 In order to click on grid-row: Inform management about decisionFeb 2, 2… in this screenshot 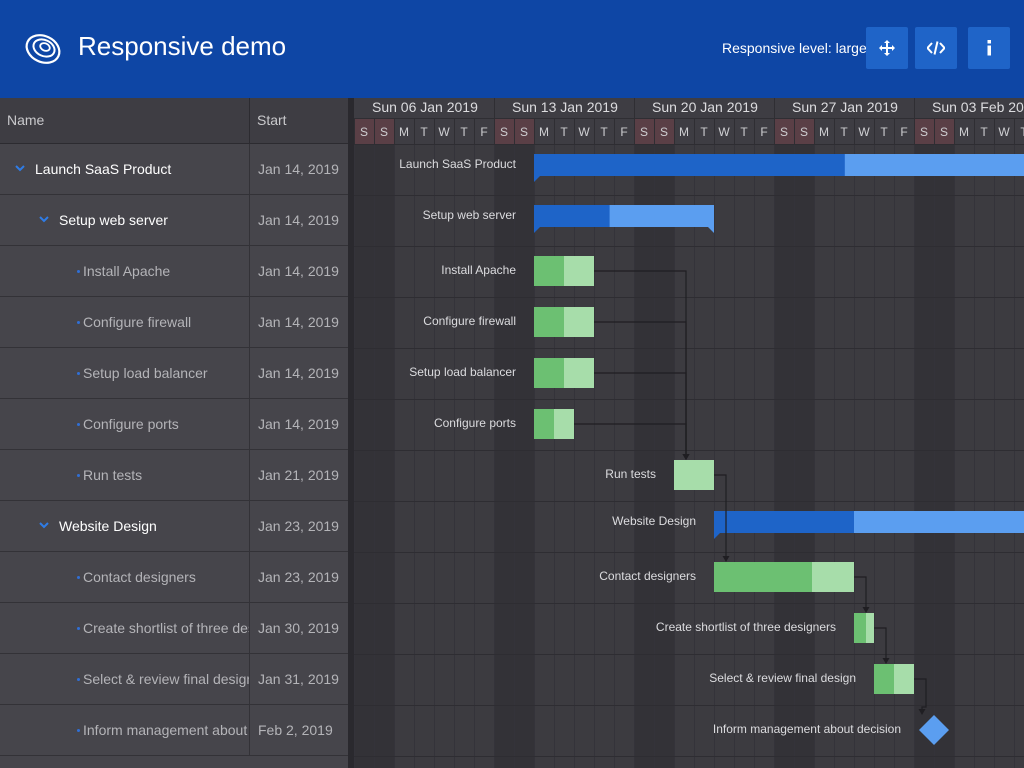, I will do `click(175, 730)`.